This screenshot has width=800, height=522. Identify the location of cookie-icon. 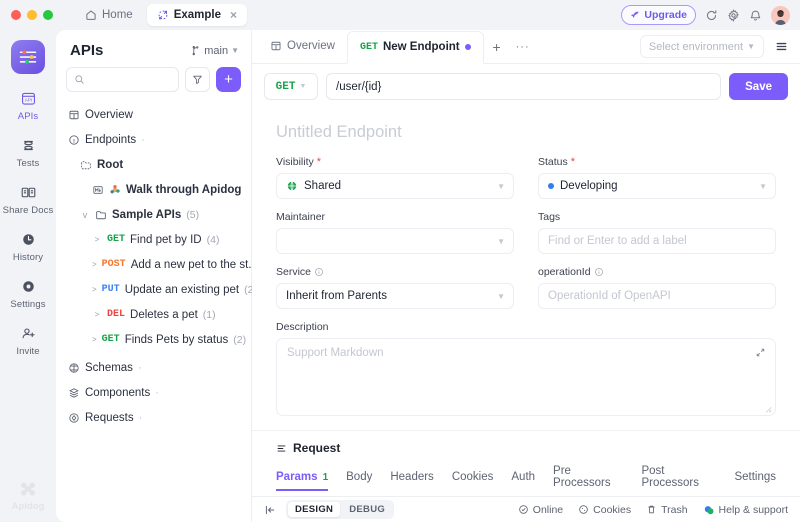
(583, 509).